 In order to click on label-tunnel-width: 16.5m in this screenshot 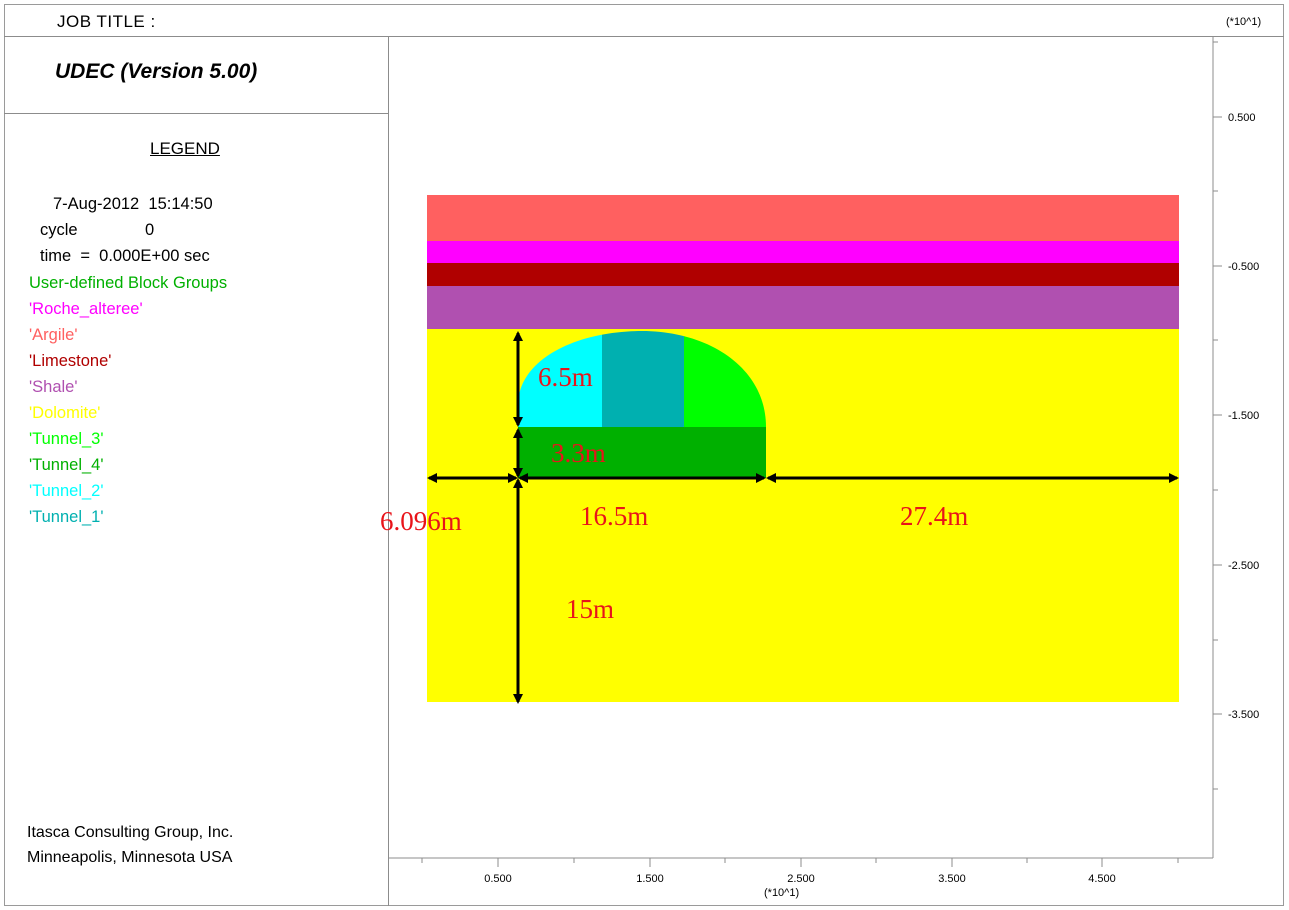, I will do `click(614, 516)`.